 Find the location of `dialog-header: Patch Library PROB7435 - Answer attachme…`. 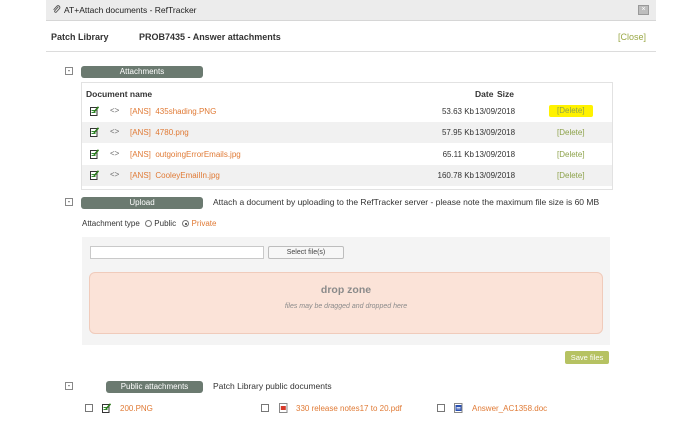

dialog-header: Patch Library PROB7435 - Answer attachme… is located at coordinates (351, 36).